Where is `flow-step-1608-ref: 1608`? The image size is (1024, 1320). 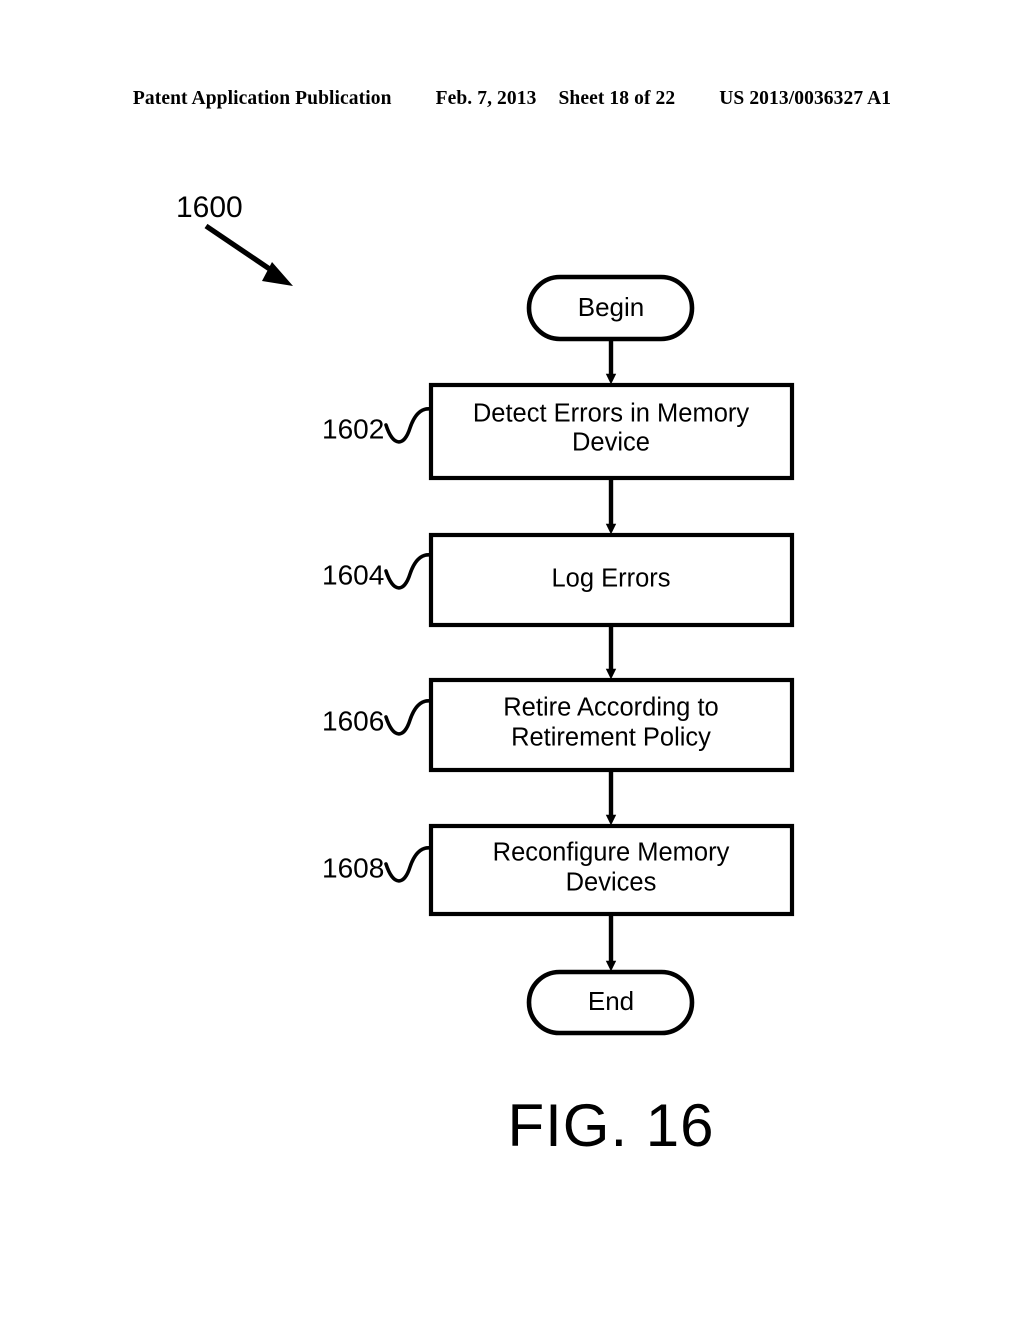 flow-step-1608-ref: 1608 is located at coordinates (353, 867).